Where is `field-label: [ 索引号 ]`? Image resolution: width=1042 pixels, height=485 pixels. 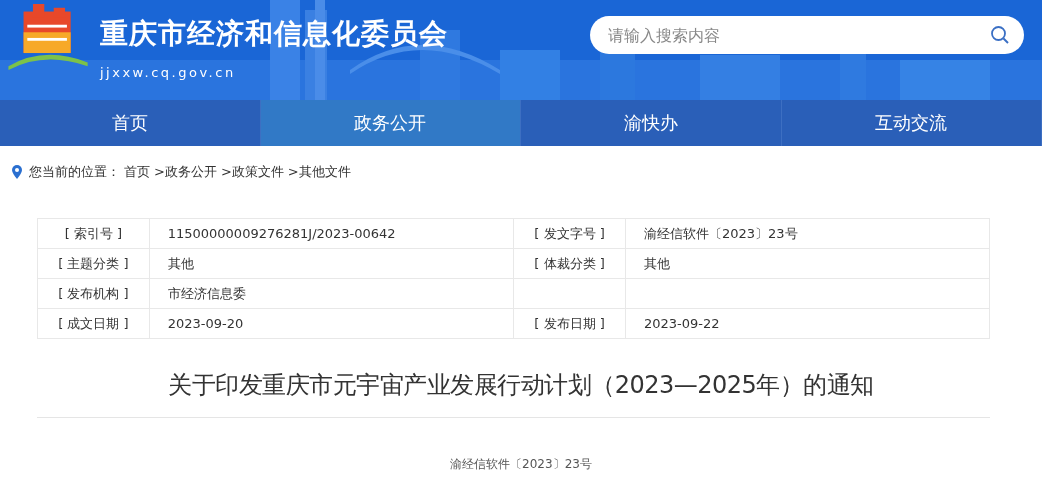 field-label: [ 索引号 ] is located at coordinates (93, 233).